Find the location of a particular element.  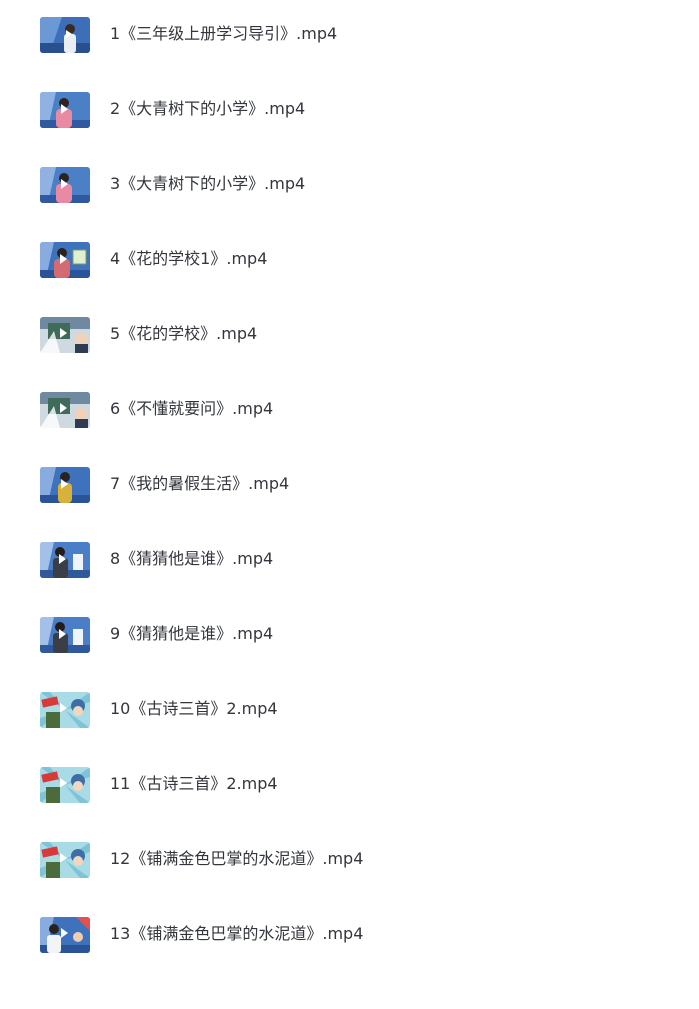

video-file-name: 8《猜猜他是谁》.mp4 is located at coordinates (191, 559).